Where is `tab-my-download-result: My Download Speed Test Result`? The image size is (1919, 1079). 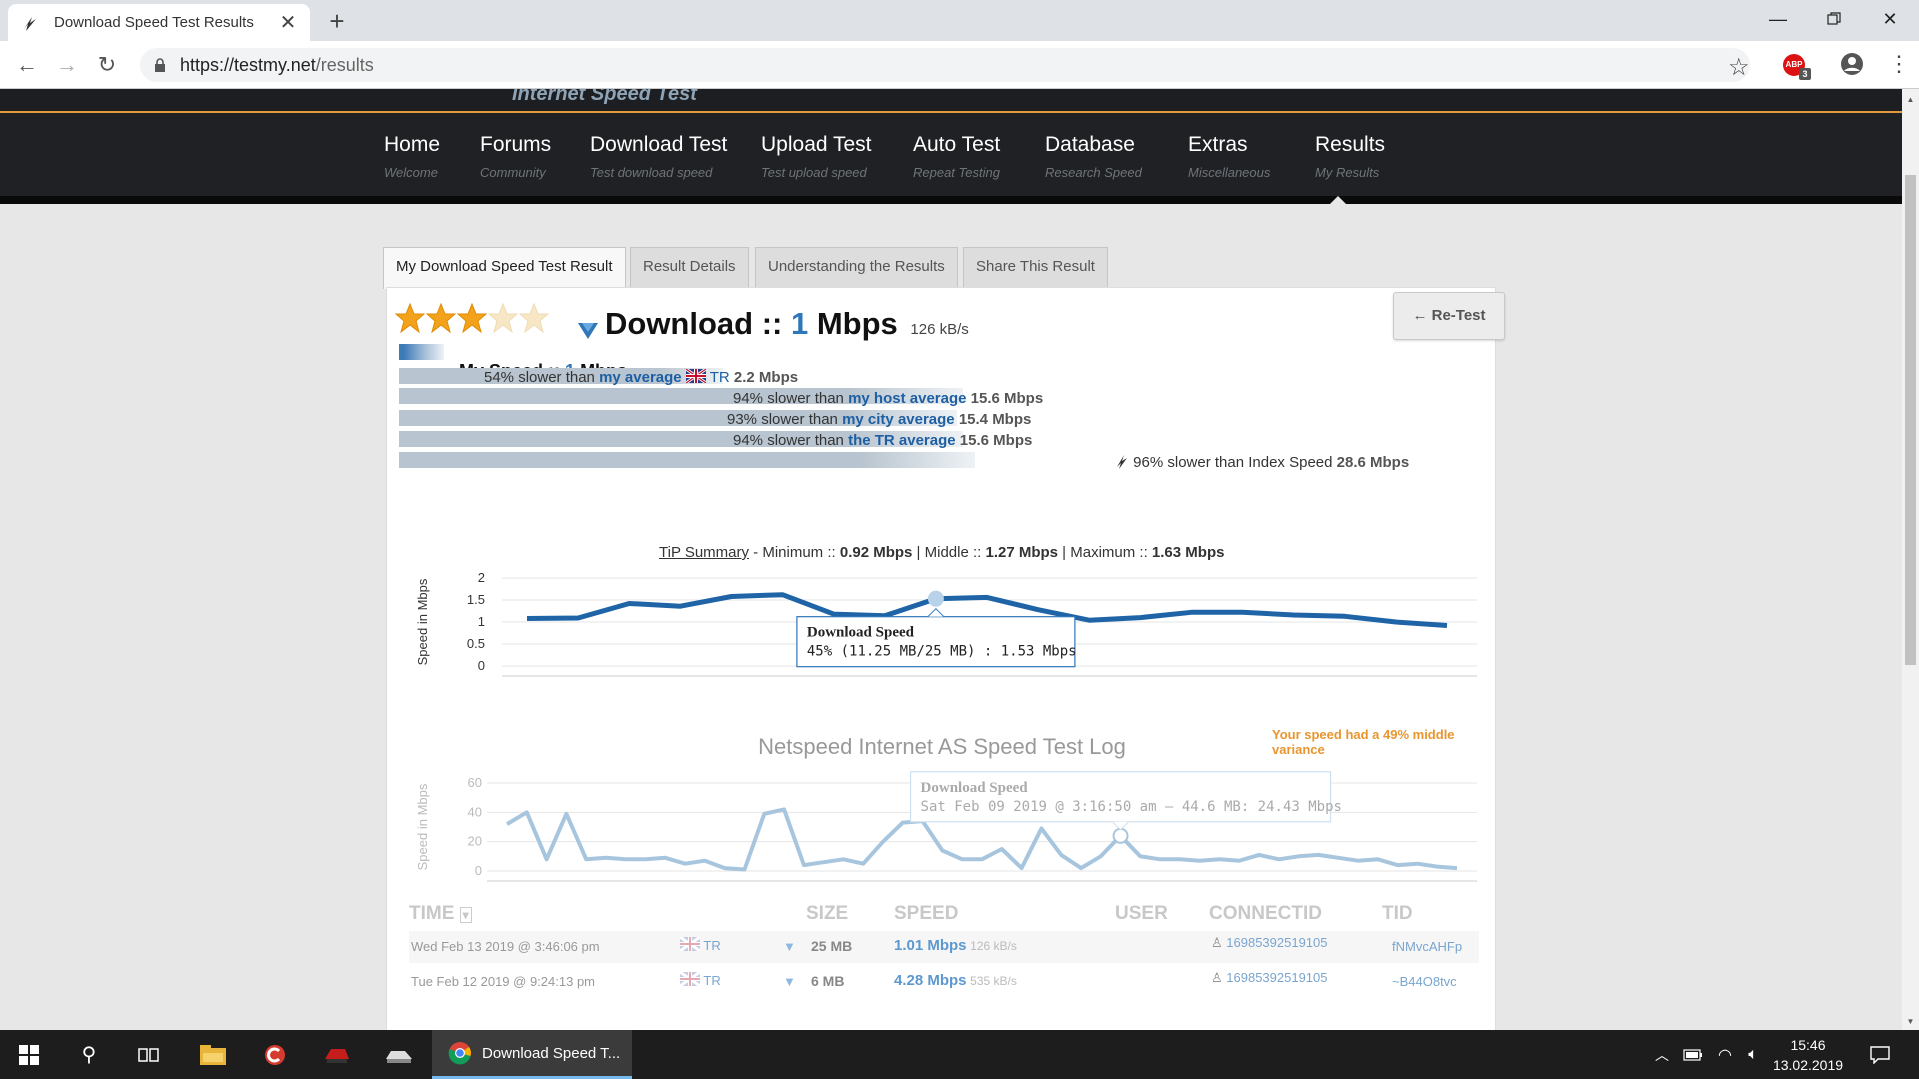 tab-my-download-result: My Download Speed Test Result is located at coordinates (504, 268).